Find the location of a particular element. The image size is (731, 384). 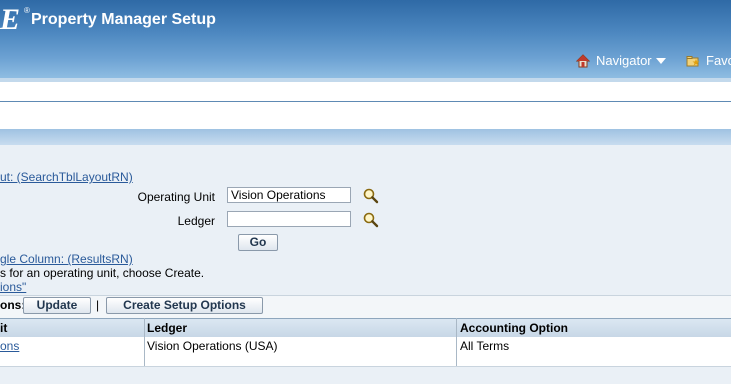

home-icon is located at coordinates (583, 60).